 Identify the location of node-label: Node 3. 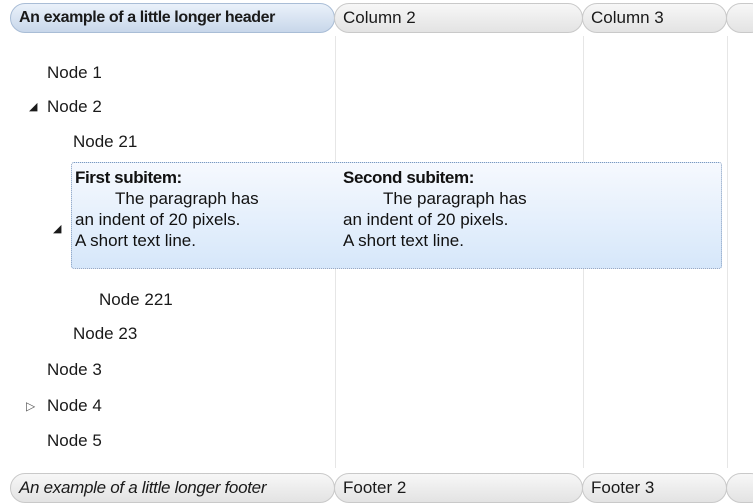
(74, 369).